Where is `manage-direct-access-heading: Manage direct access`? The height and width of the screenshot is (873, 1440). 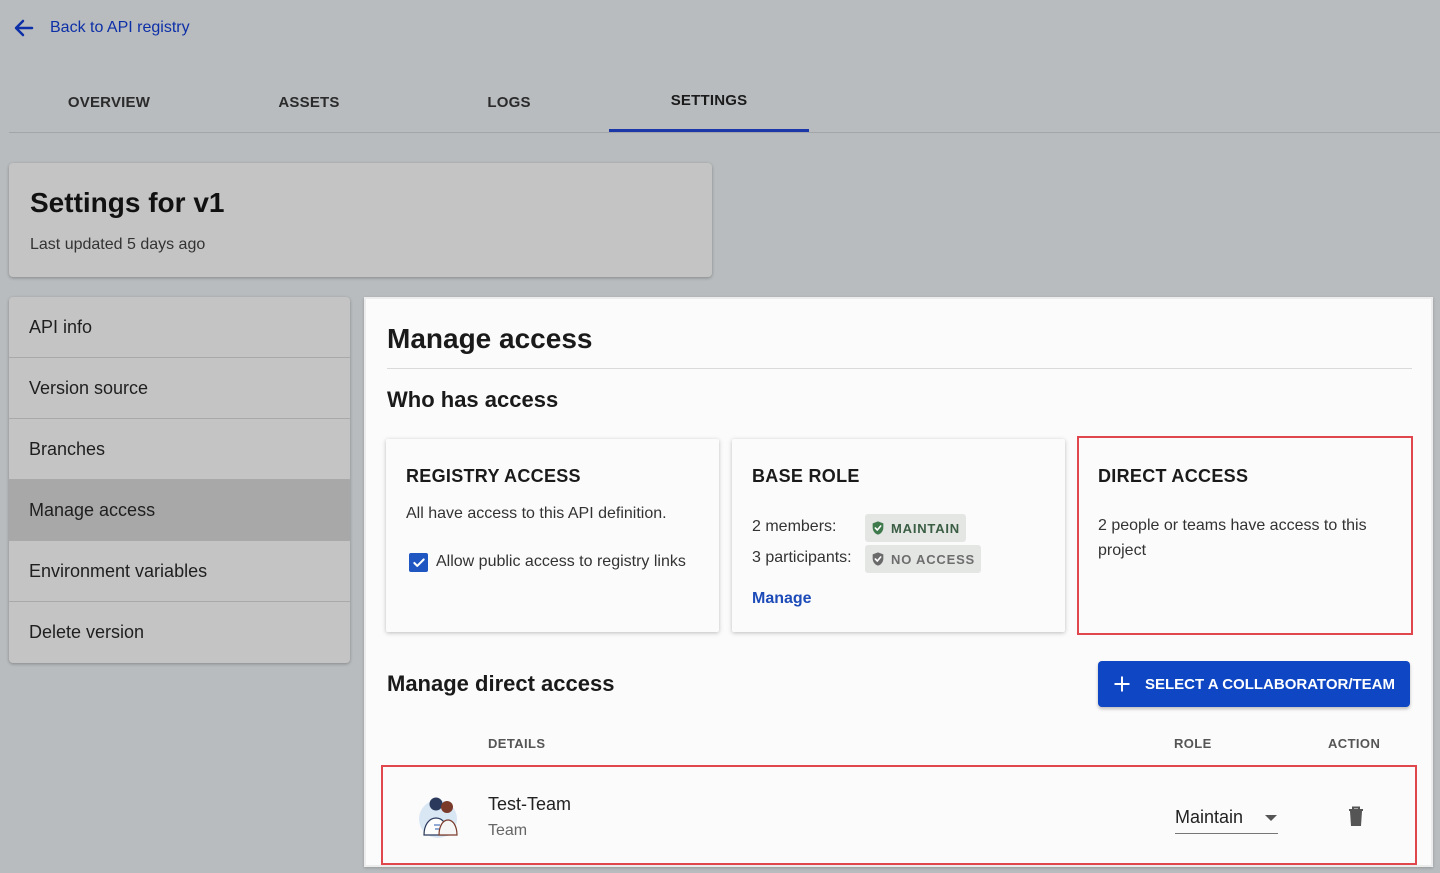 manage-direct-access-heading: Manage direct access is located at coordinates (501, 683).